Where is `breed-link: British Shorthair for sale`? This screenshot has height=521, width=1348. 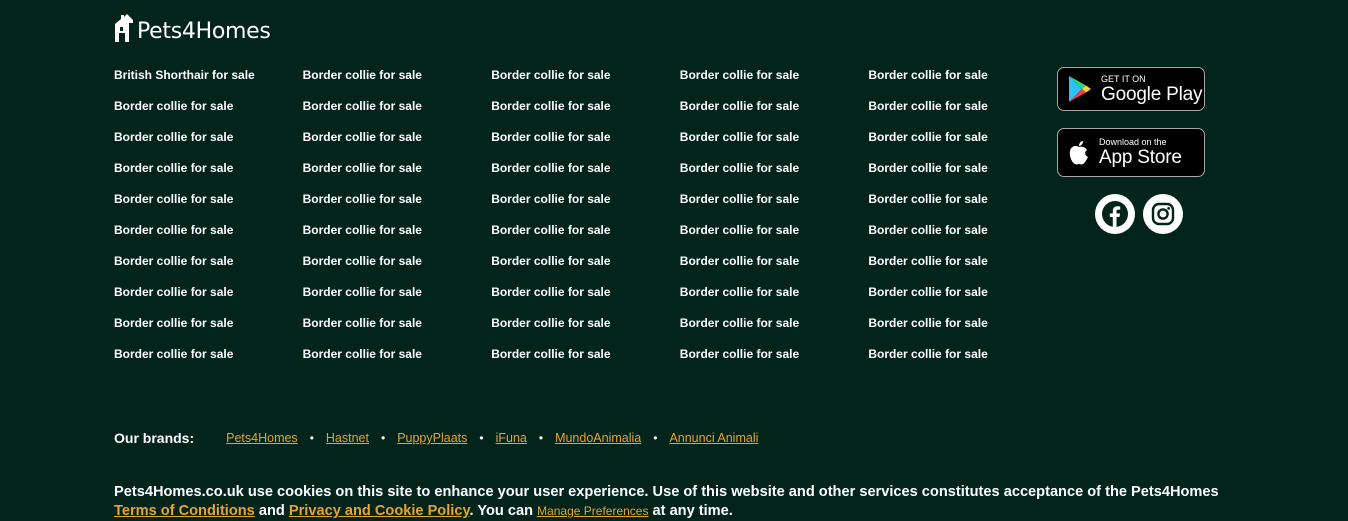 breed-link: British Shorthair for sale is located at coordinates (208, 82).